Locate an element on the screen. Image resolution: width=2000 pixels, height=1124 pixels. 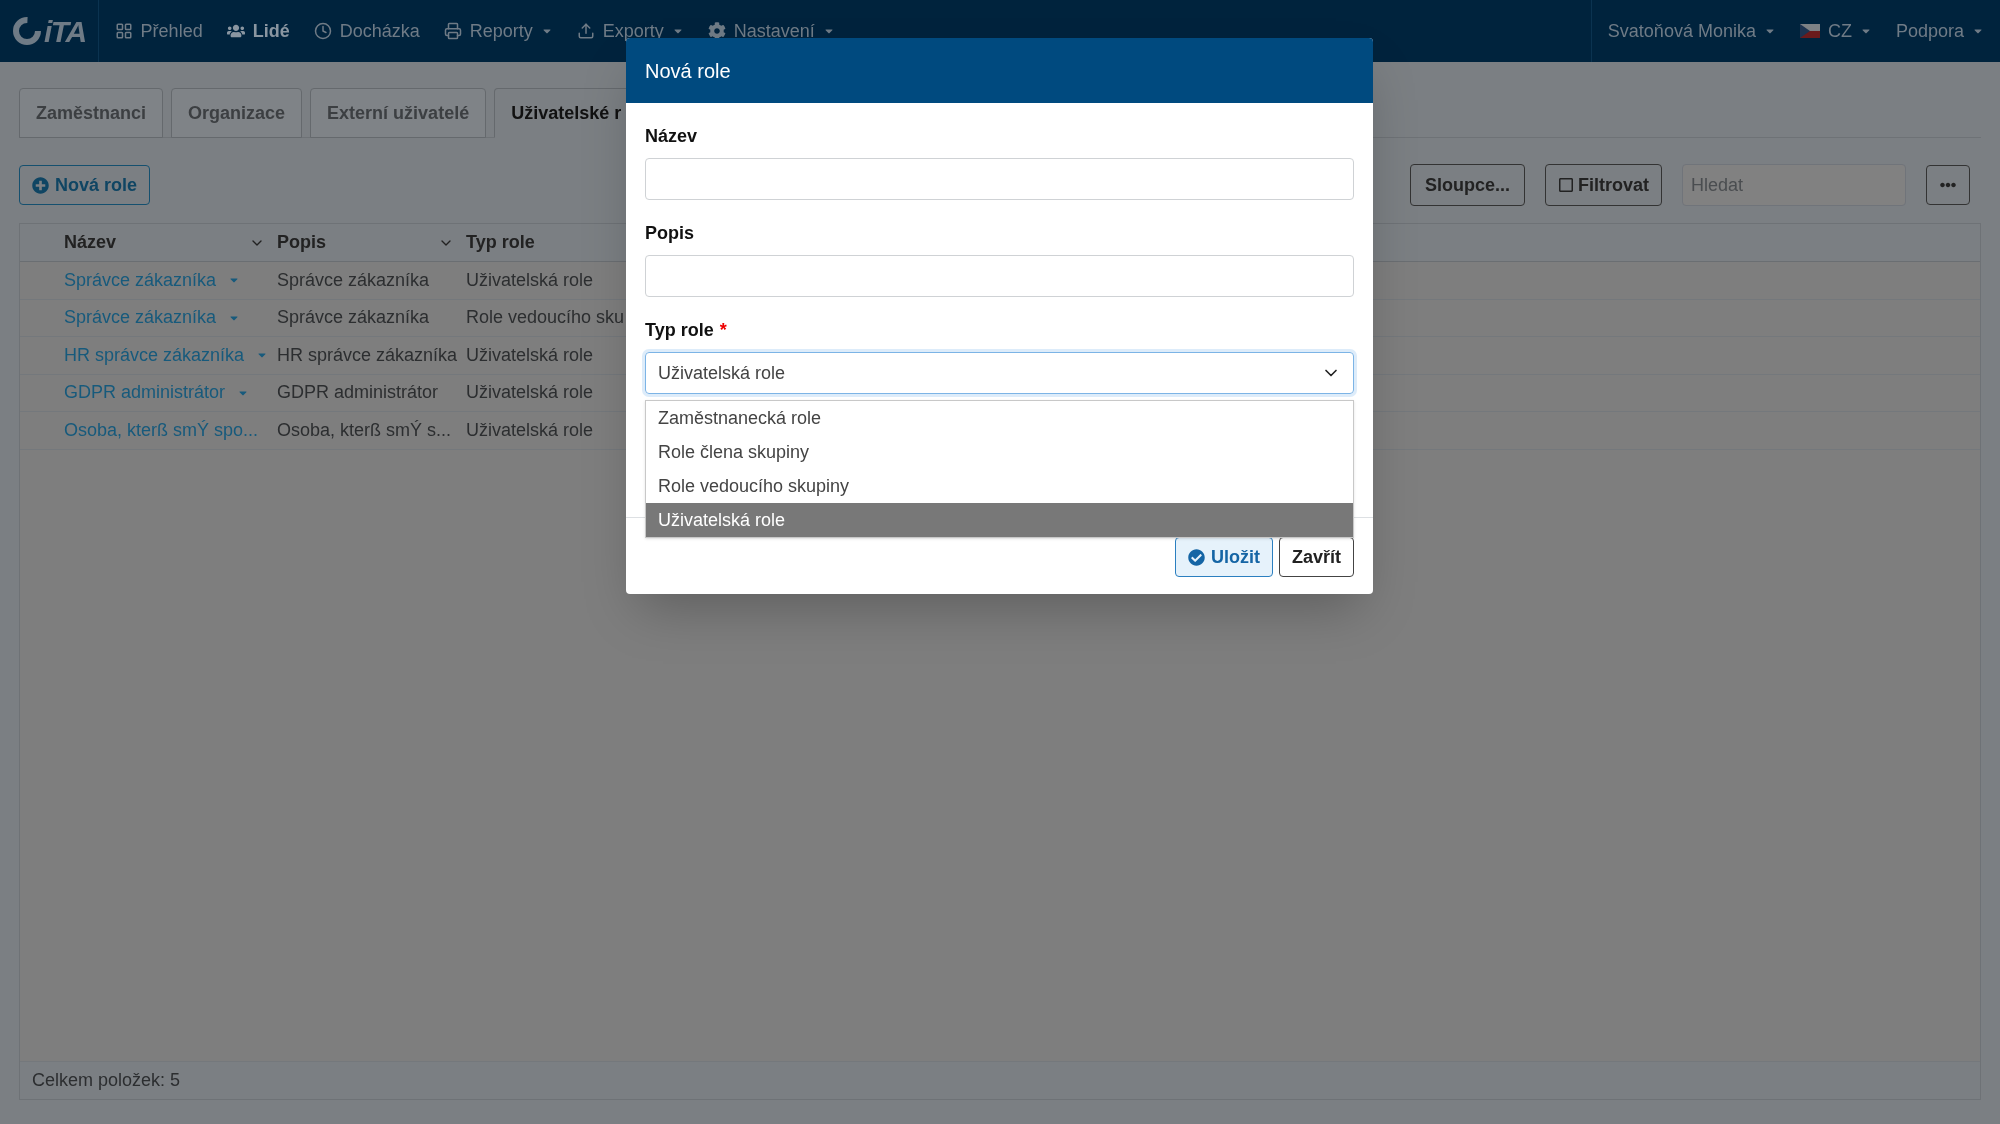
dropdown-option: Zaměstnanecká role is located at coordinates (999, 418).